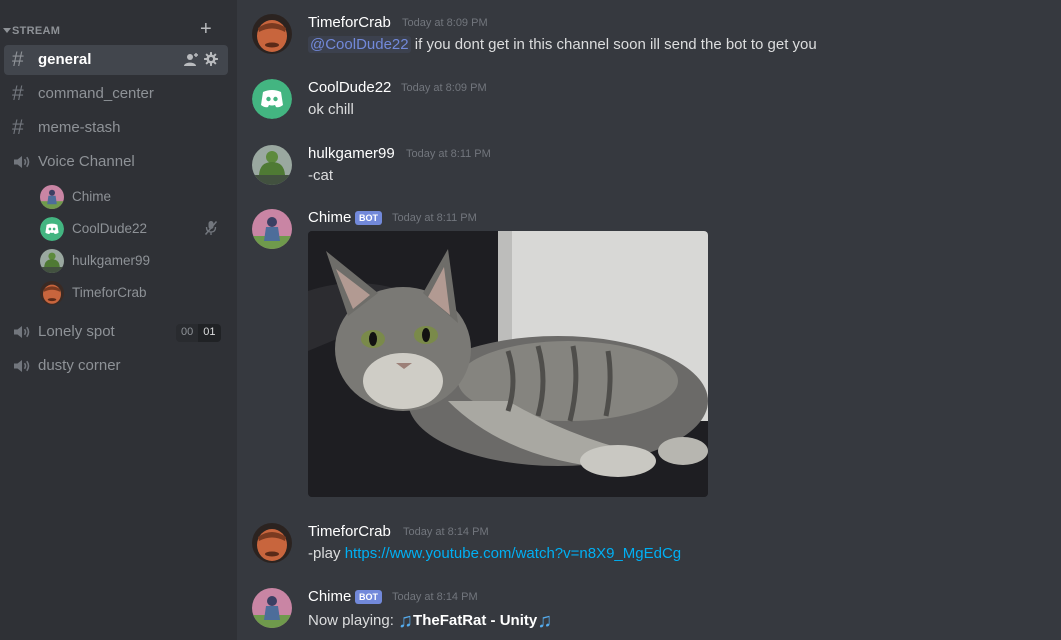  I want to click on message-author: hulkgamer99, so click(351, 153).